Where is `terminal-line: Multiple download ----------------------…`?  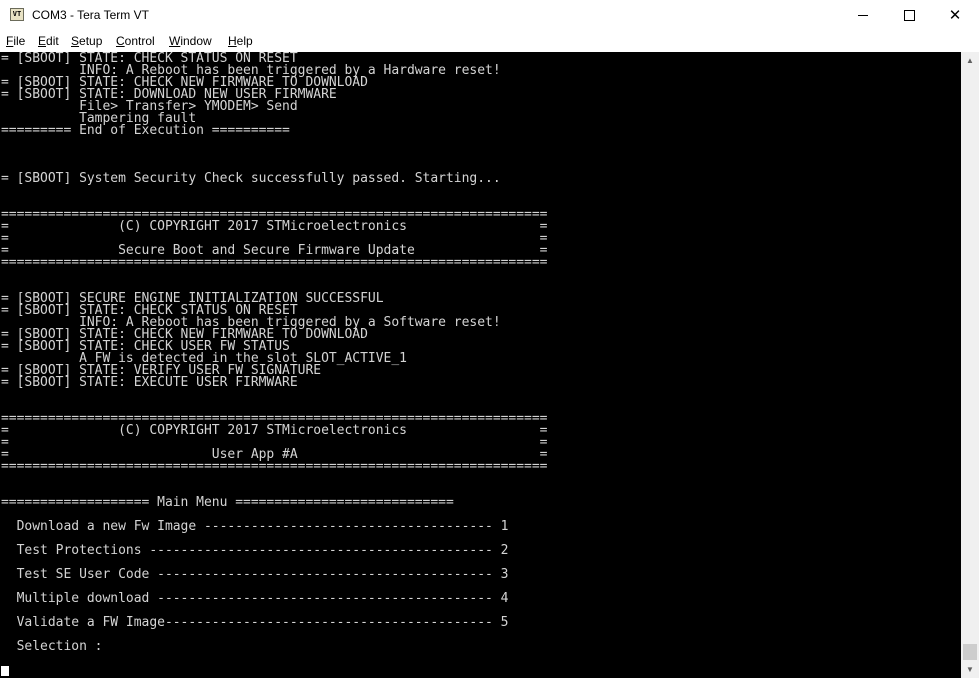
terminal-line: Multiple download ----------------------… is located at coordinates (255, 598).